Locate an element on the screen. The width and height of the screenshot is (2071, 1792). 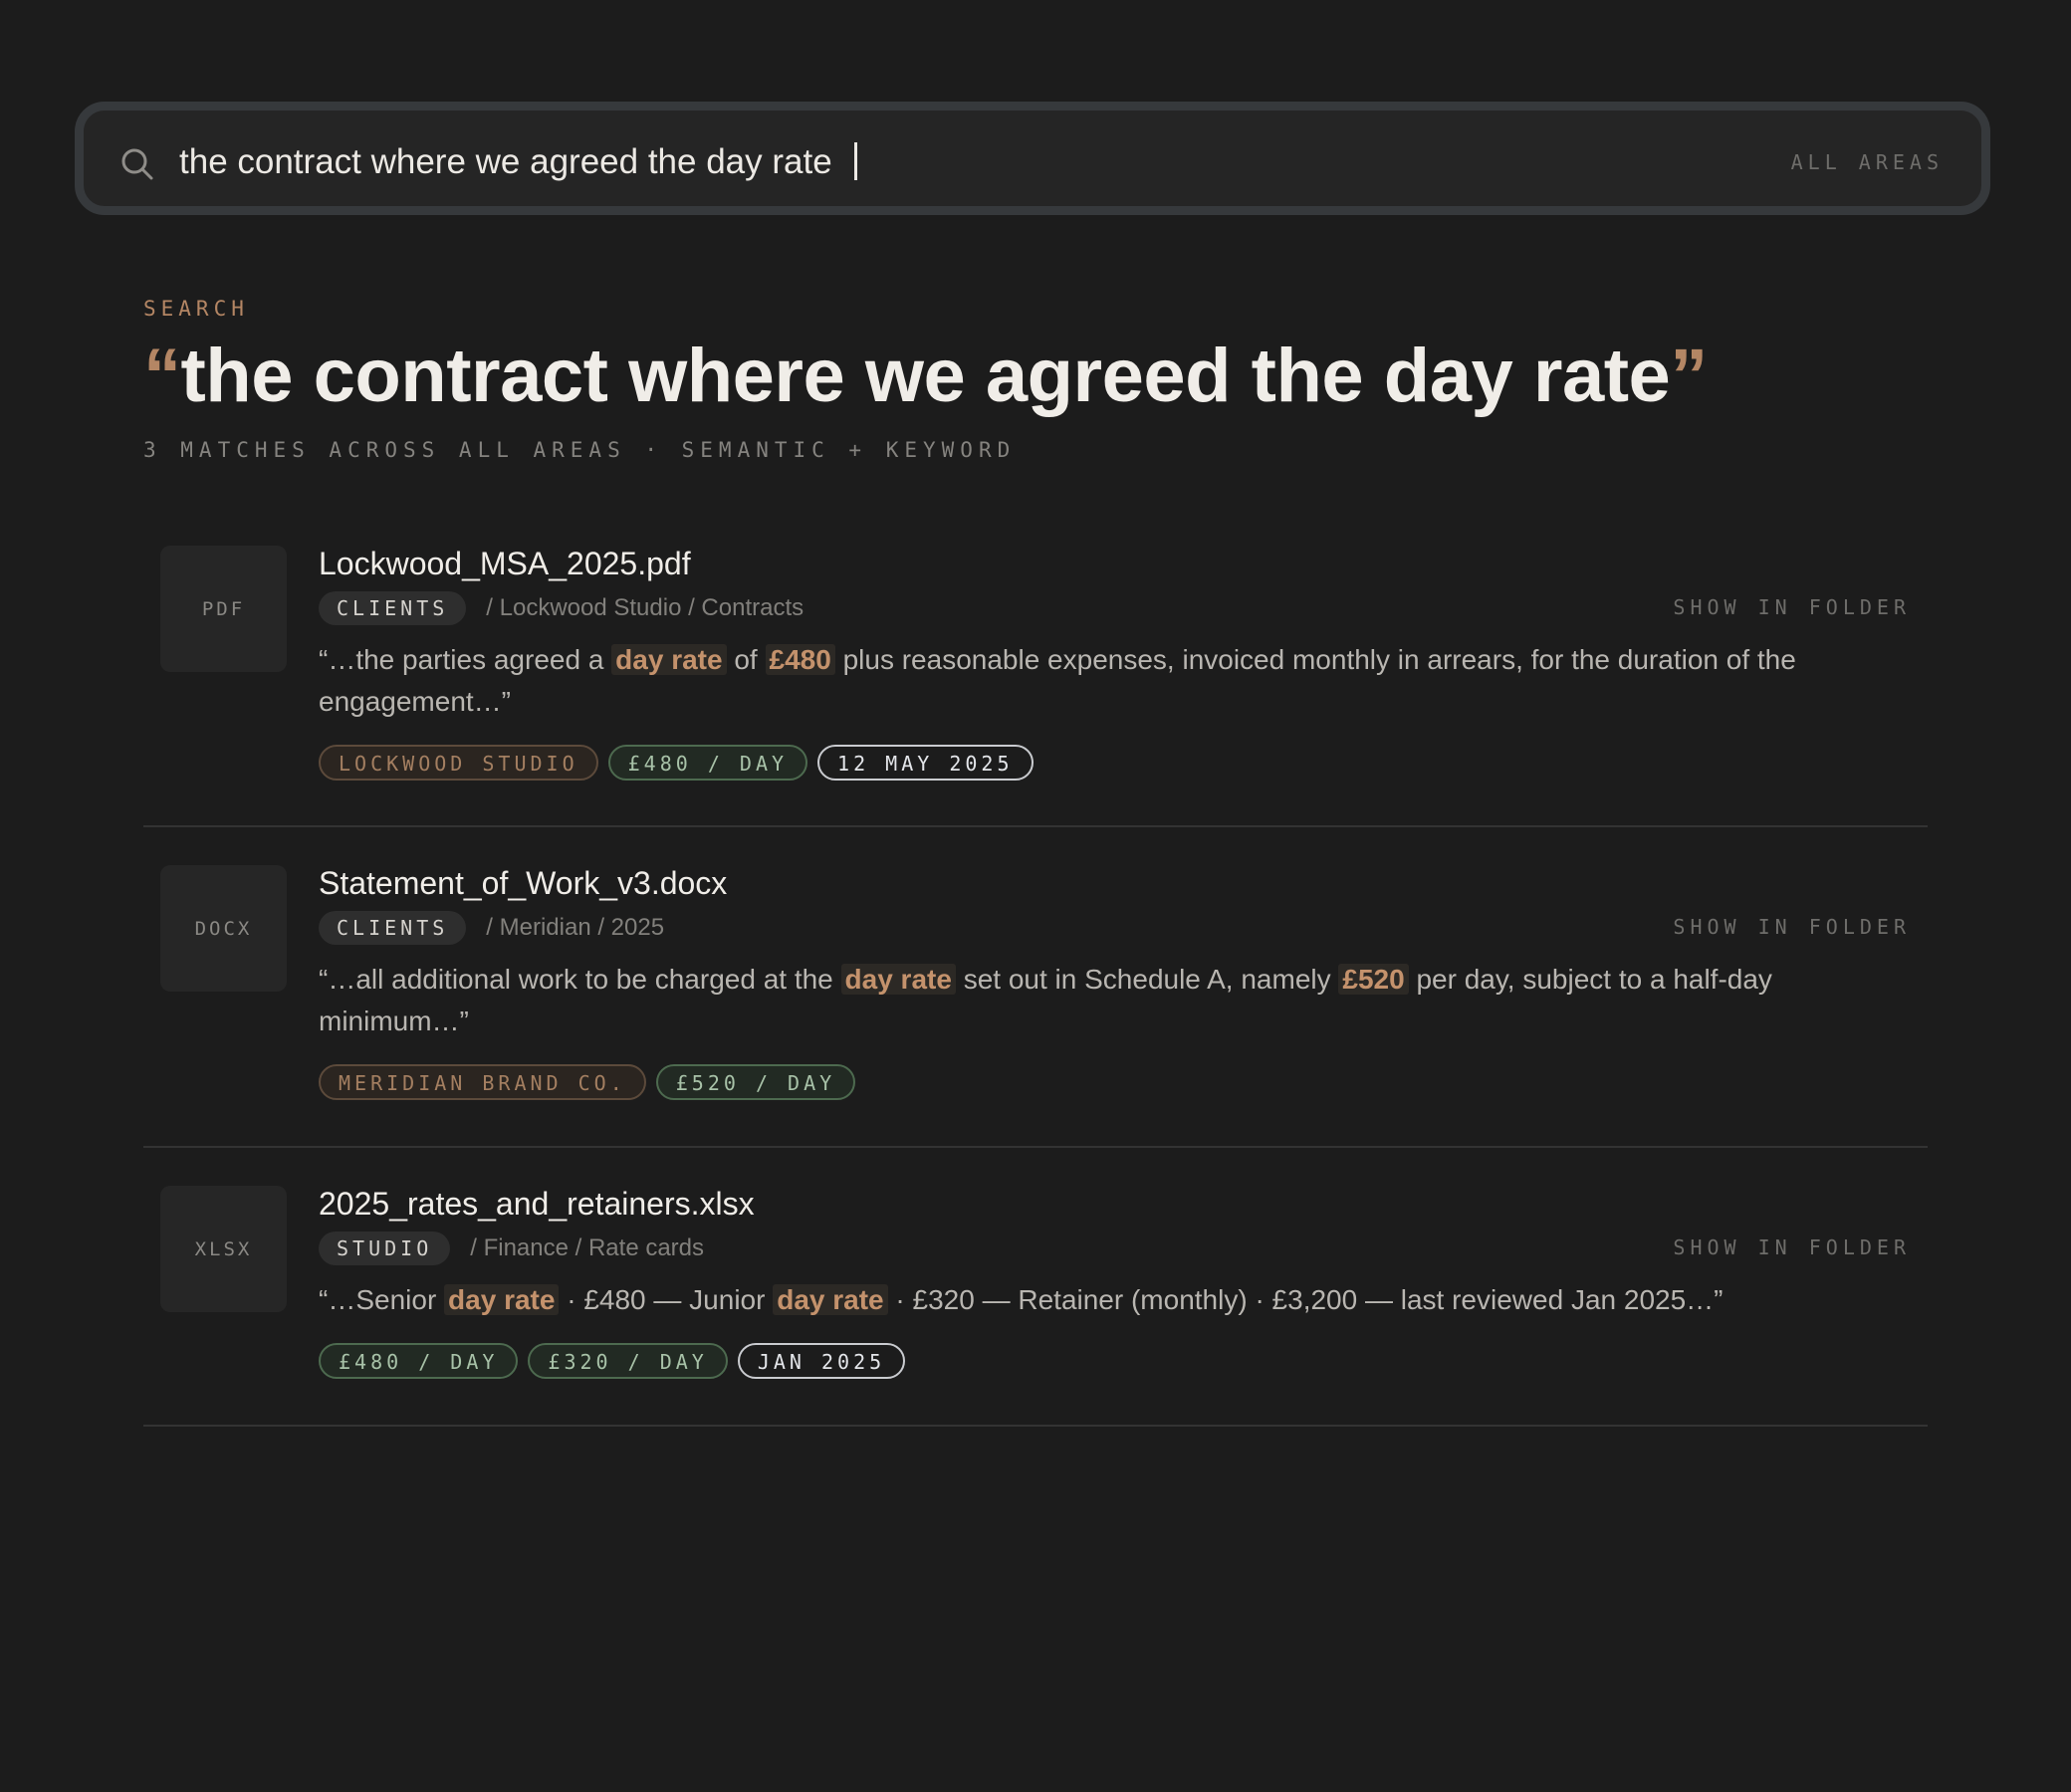
file-type-icon: XLSX is located at coordinates (224, 1249).